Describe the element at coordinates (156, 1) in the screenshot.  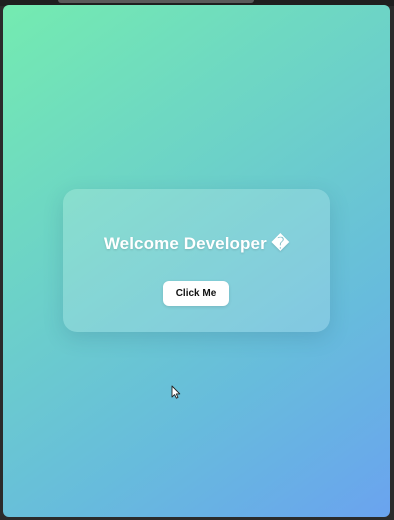
I see `window-tab-strip` at that location.